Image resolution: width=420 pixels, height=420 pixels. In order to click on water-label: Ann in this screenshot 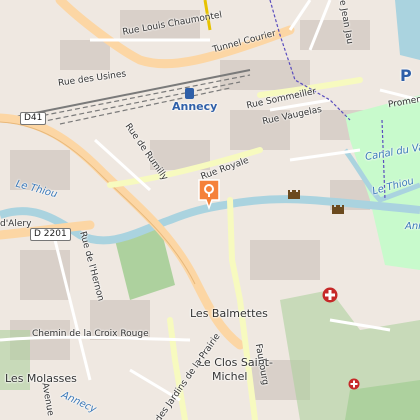, I will do `click(412, 226)`.